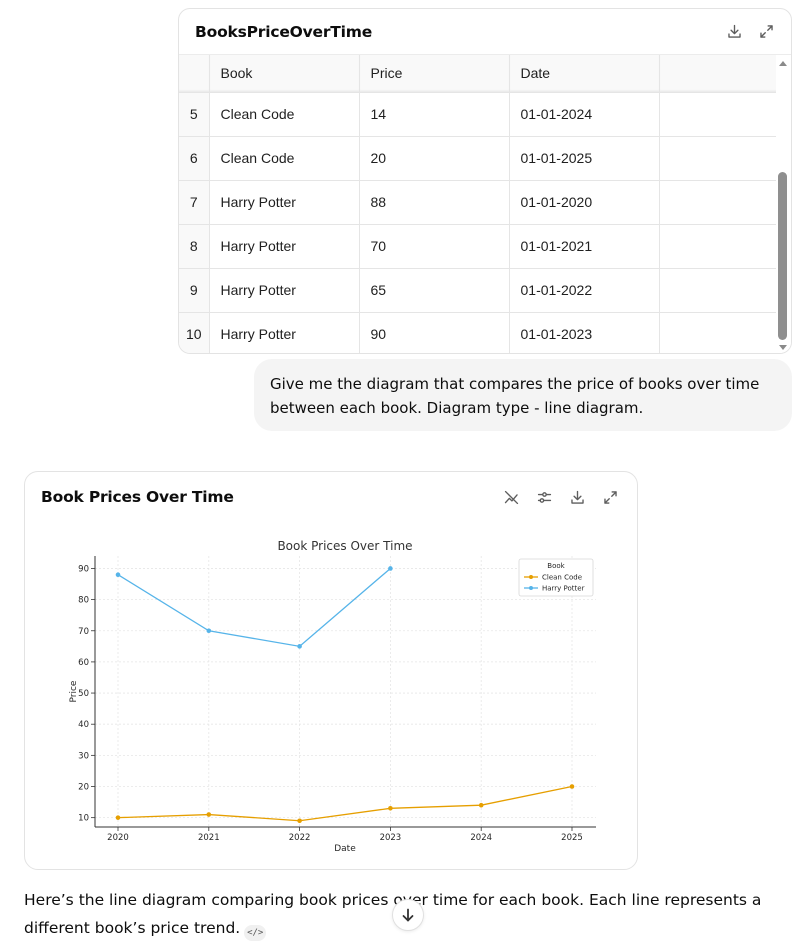 The height and width of the screenshot is (945, 812). Describe the element at coordinates (194, 74) in the screenshot. I see `column-header-index` at that location.